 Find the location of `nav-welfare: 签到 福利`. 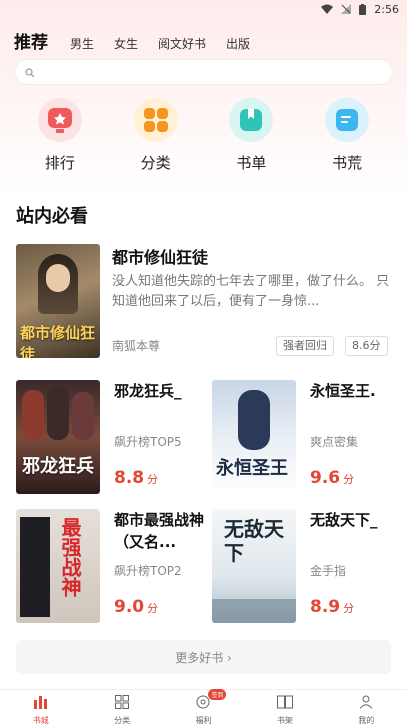

nav-welfare: 签到 福利 is located at coordinates (203, 707).